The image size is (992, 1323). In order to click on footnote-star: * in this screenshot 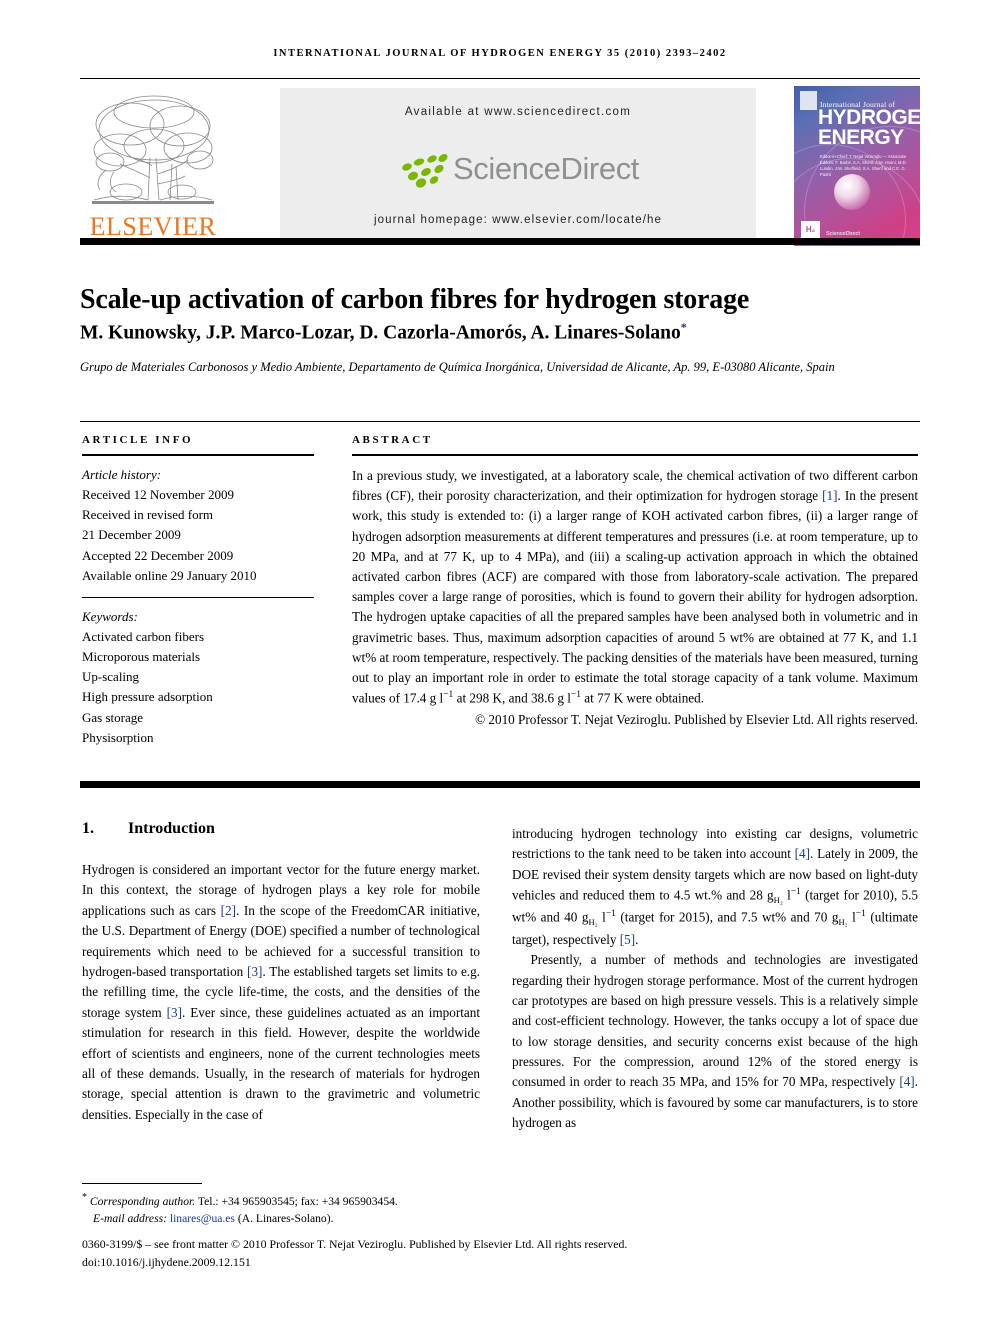, I will do `click(84, 1197)`.